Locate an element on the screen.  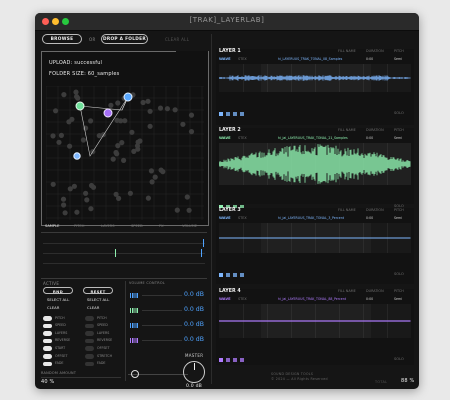
tab-sample: SAMPLE is located at coordinates (52, 226).